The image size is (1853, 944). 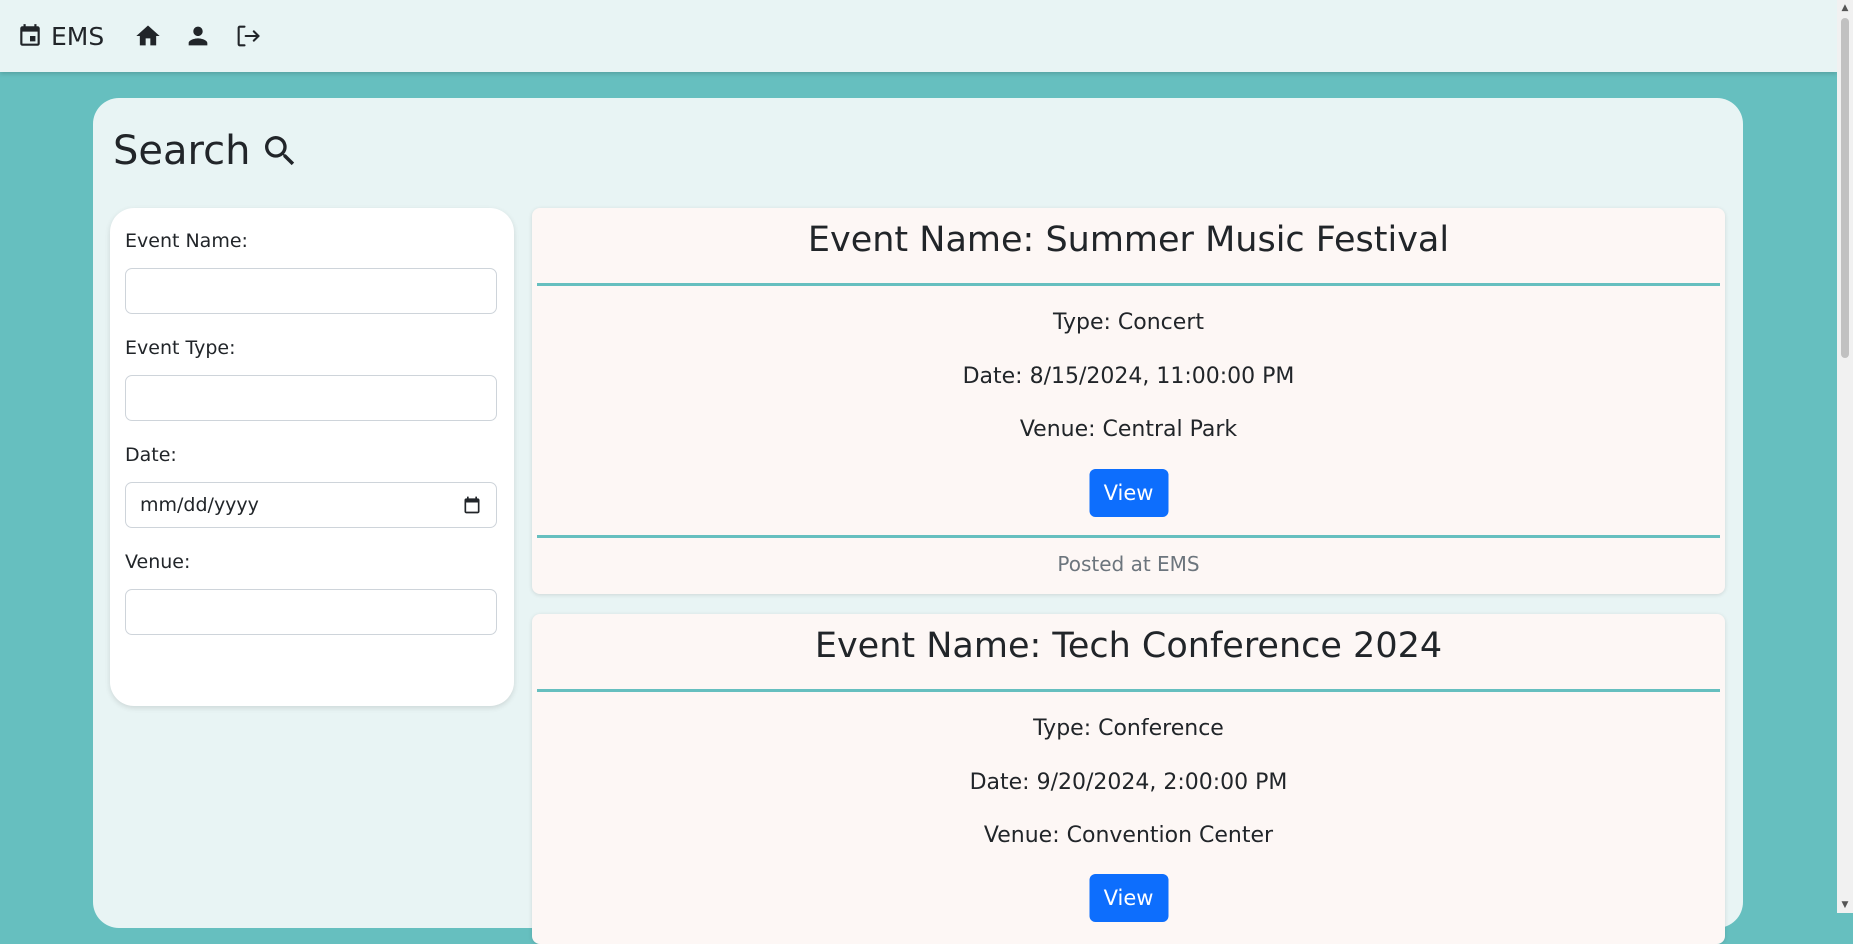 I want to click on event-type-label: Event Type:, so click(x=180, y=348).